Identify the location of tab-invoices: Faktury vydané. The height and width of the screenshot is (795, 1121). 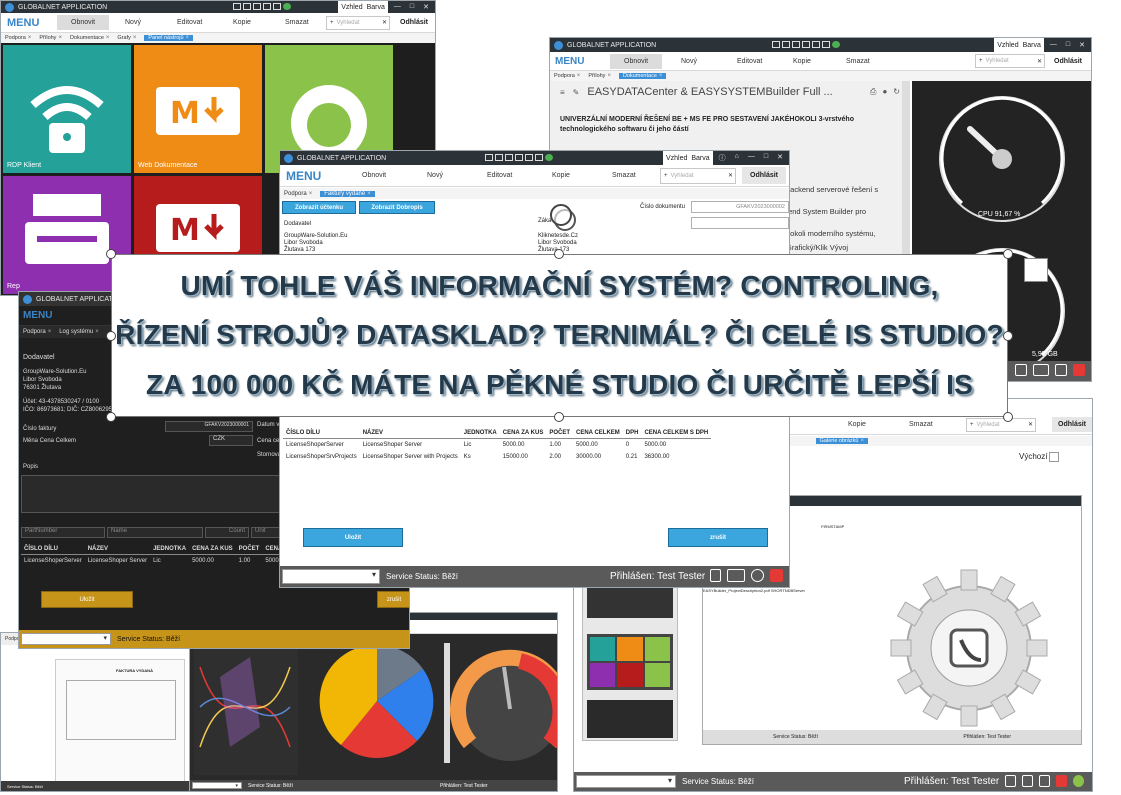
(347, 193).